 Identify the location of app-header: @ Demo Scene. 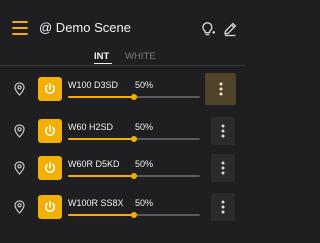
(122, 23).